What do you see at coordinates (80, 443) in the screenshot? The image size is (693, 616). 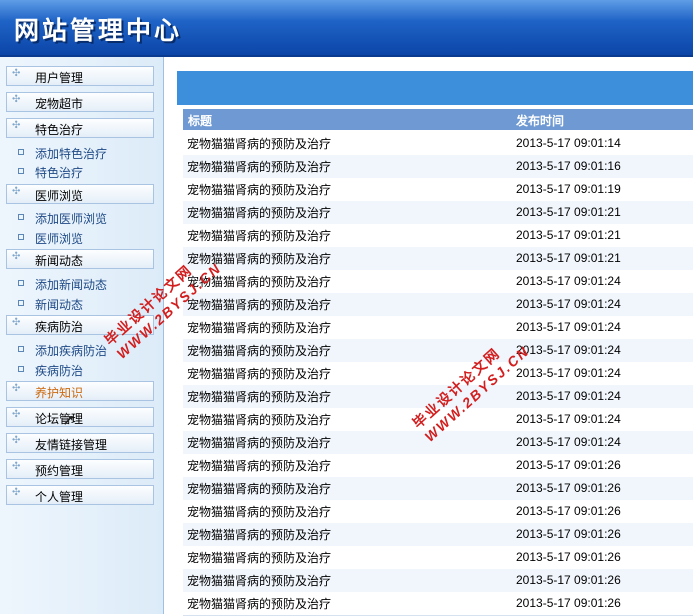 I see `sidebar-item-links: ✣ 友情链接管理` at bounding box center [80, 443].